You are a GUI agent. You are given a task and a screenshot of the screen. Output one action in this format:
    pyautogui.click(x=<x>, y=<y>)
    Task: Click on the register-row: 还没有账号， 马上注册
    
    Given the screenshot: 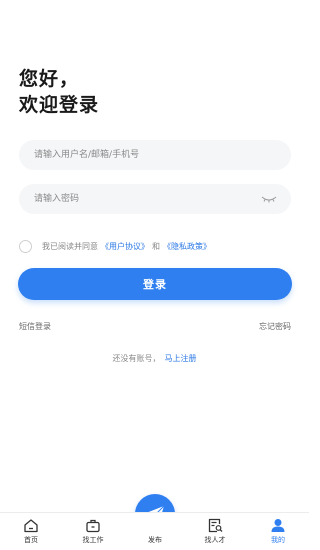 What is the action you would take?
    pyautogui.click(x=154, y=358)
    